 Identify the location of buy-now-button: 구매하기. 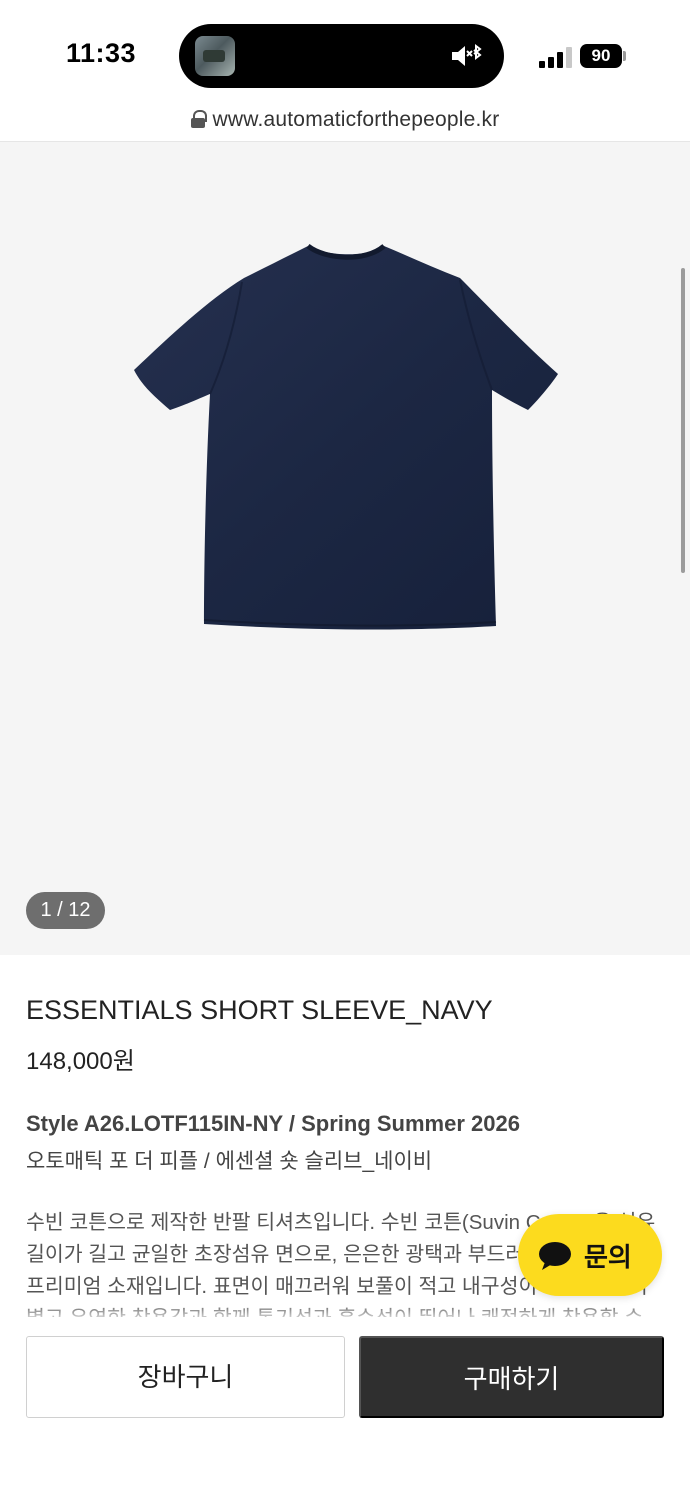
(511, 1377).